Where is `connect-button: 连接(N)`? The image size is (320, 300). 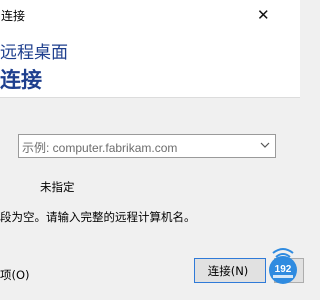 connect-button: 连接(N) is located at coordinates (230, 270).